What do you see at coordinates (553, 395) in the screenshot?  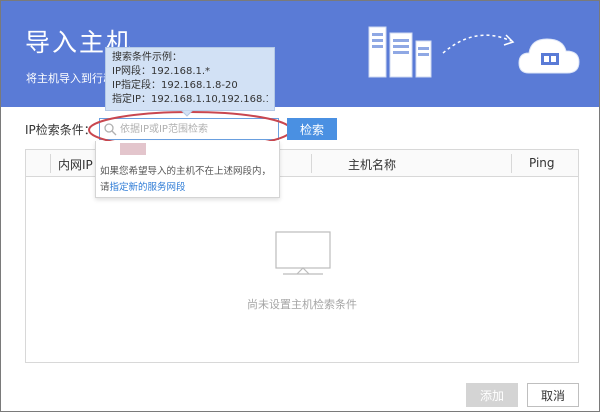 I see `cancel-button: 取消` at bounding box center [553, 395].